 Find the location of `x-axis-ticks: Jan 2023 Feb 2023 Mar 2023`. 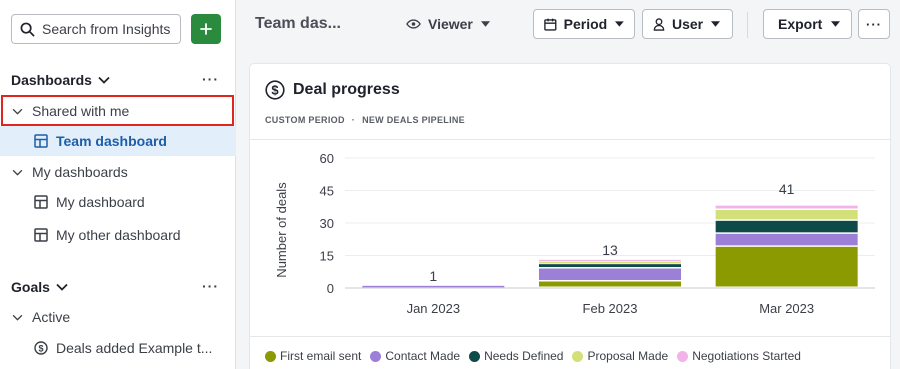

x-axis-ticks: Jan 2023 Feb 2023 Mar 2023 is located at coordinates (611, 308).